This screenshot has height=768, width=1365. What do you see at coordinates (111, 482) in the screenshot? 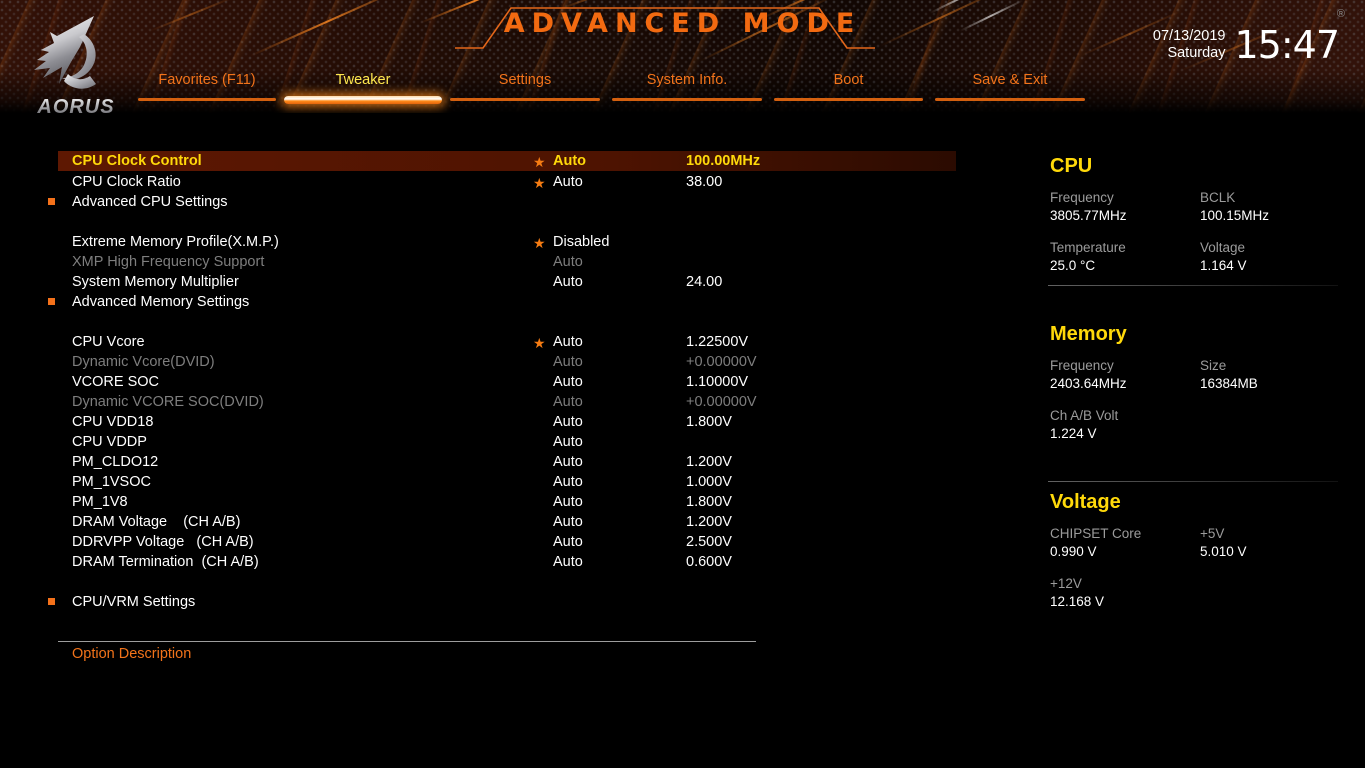
I see `setting-label: PM_1VSOC` at bounding box center [111, 482].